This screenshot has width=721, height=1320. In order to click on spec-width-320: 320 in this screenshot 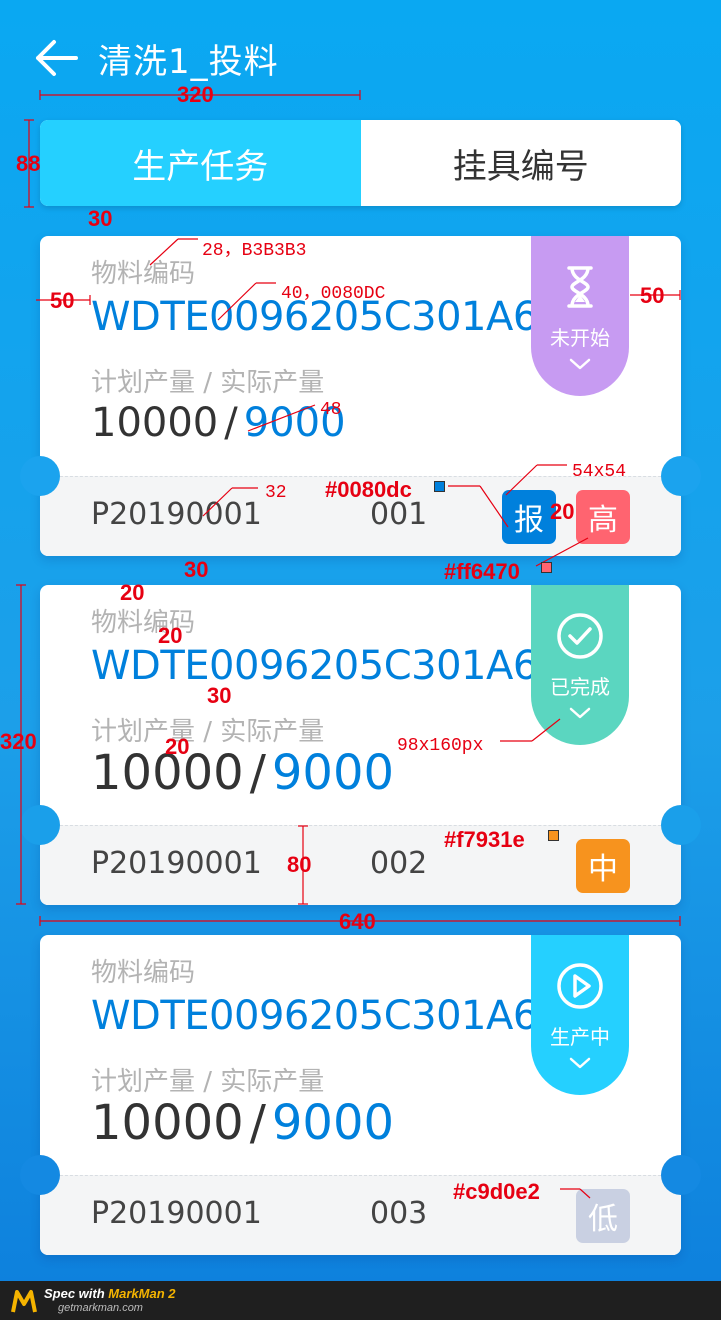, I will do `click(195, 94)`.